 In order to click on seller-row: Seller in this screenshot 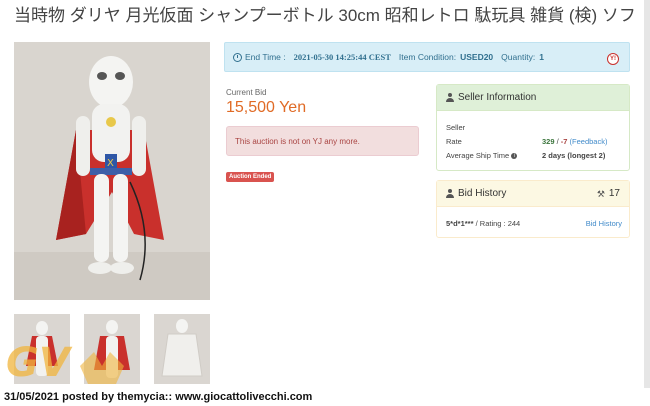, I will do `click(455, 127)`.